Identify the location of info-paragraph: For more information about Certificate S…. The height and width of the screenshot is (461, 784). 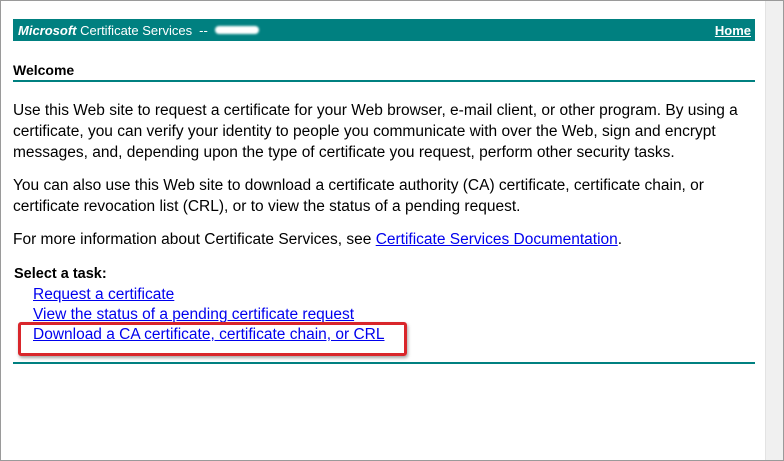
(384, 239).